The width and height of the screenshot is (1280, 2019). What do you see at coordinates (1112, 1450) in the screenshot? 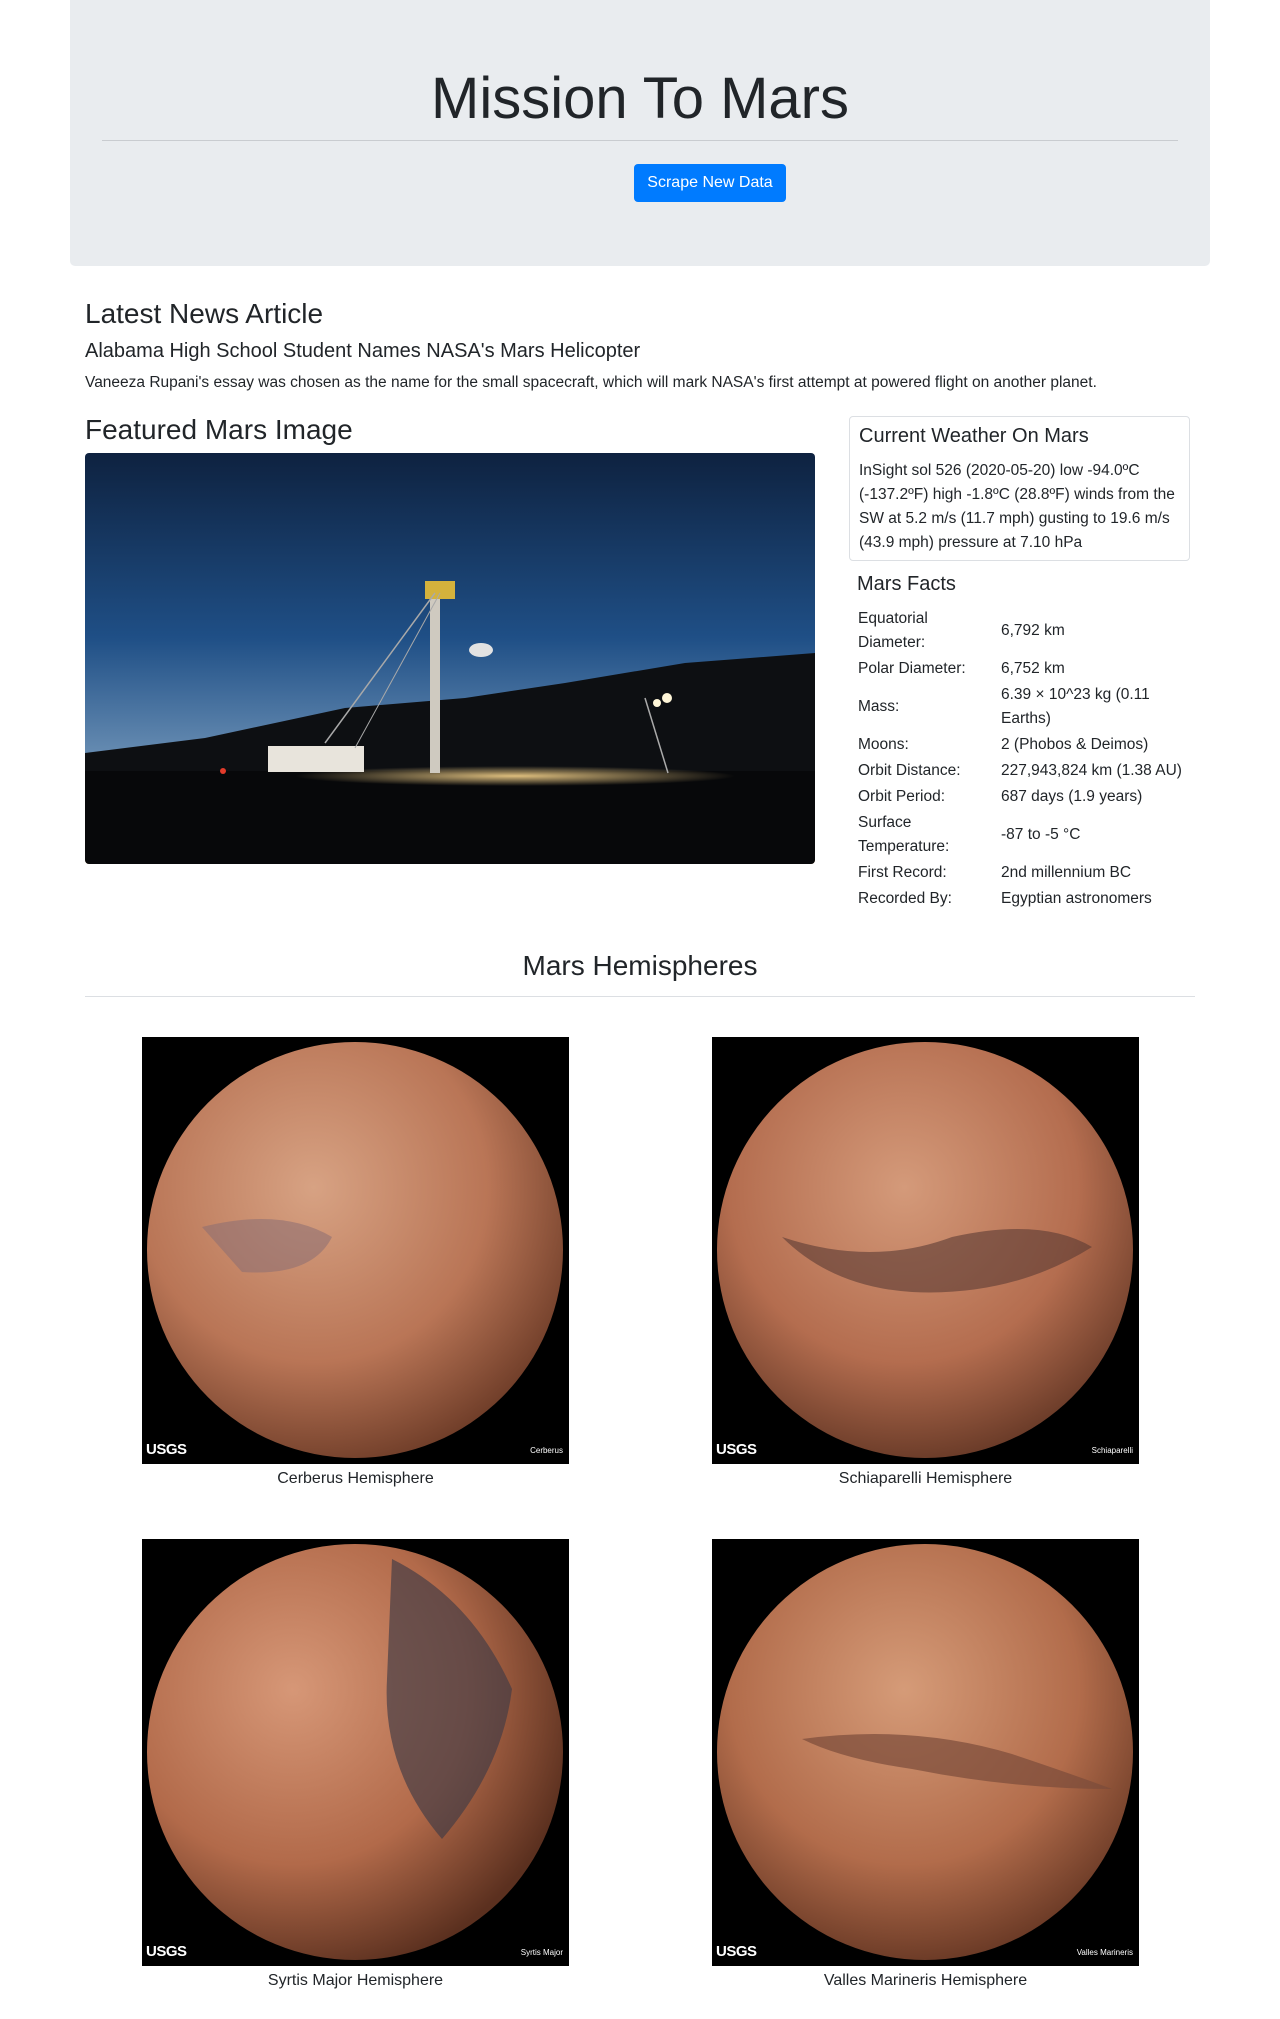
I see `hemisphere-overlay-name: Schiaparelli` at bounding box center [1112, 1450].